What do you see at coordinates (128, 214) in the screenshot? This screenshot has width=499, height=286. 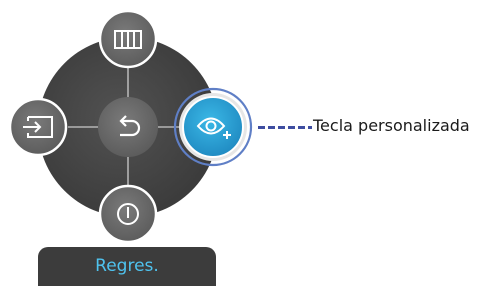 I see `power-button` at bounding box center [128, 214].